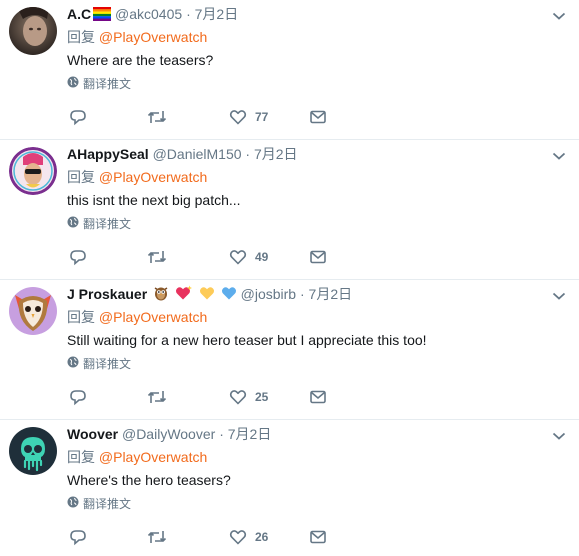  What do you see at coordinates (184, 295) in the screenshot?
I see `sparkling-heart-icon` at bounding box center [184, 295].